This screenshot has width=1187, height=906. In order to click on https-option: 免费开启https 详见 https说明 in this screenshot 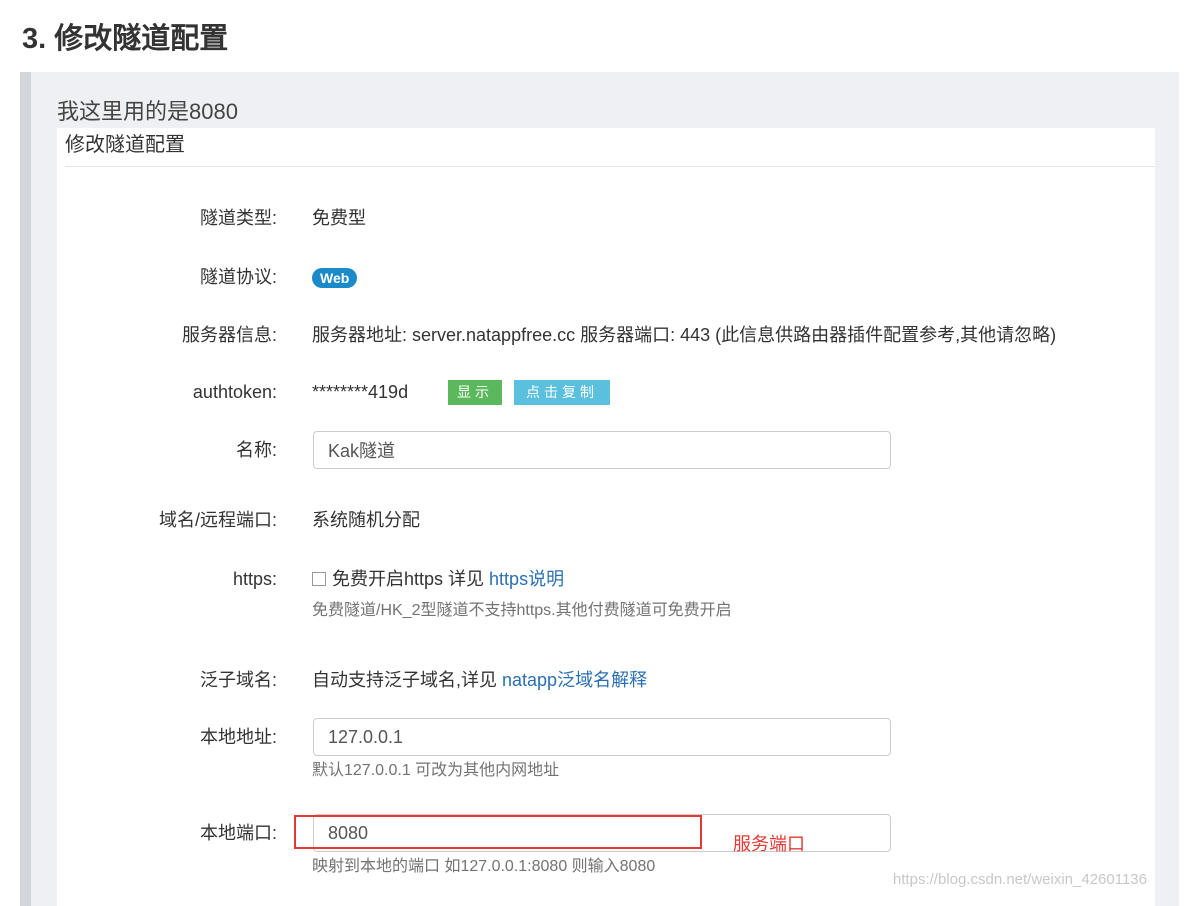, I will do `click(438, 579)`.